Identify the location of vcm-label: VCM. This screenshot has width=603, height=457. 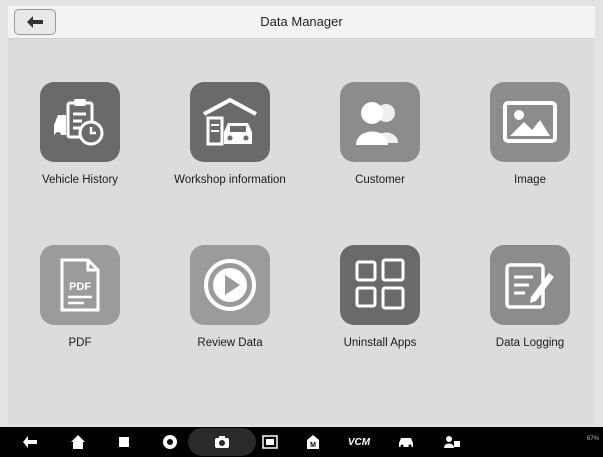
(359, 442).